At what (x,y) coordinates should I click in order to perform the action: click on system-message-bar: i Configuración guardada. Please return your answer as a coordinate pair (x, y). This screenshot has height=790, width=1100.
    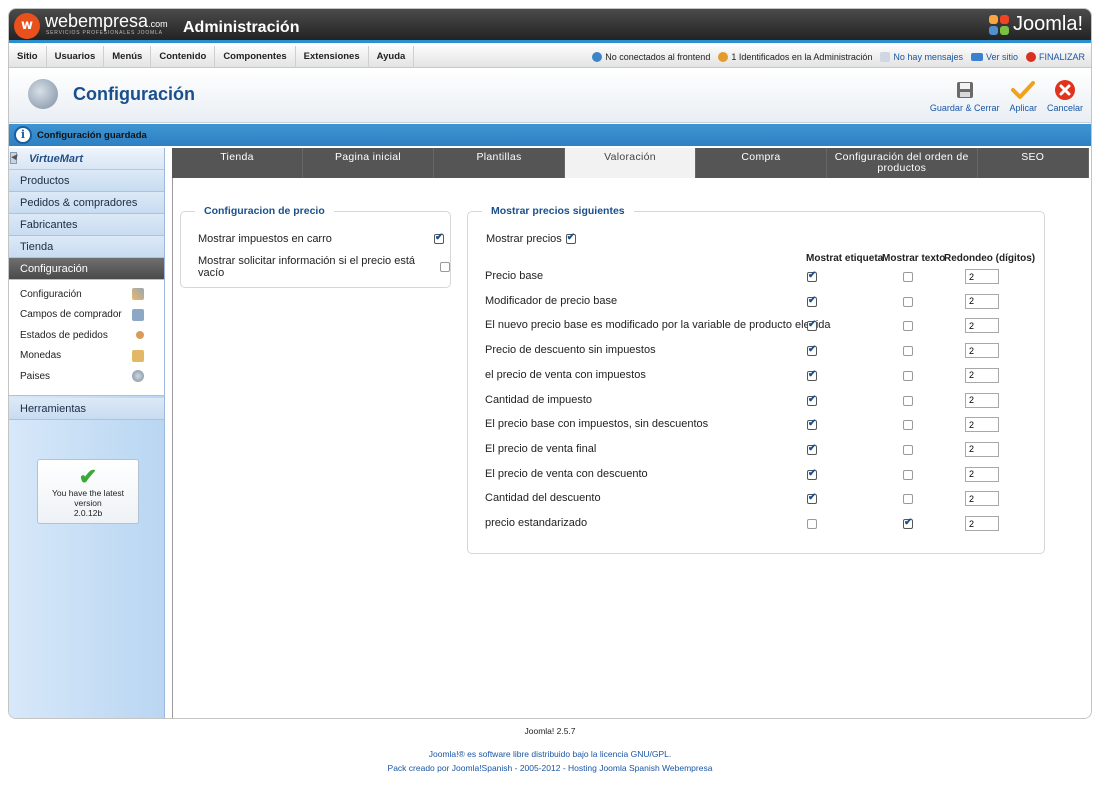
    Looking at the image, I should click on (550, 135).